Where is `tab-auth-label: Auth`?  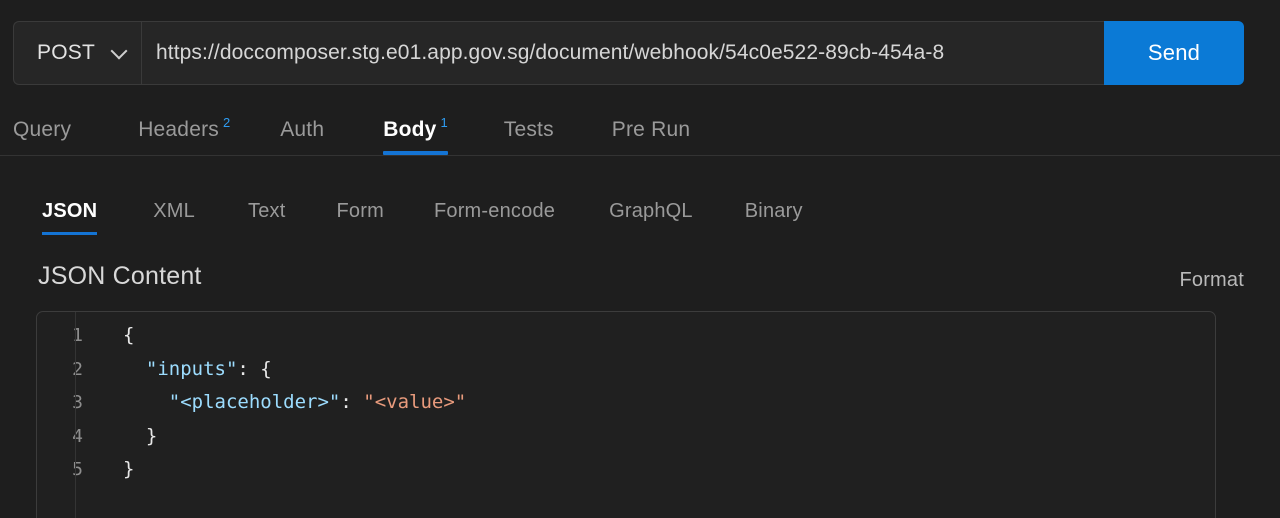 tab-auth-label: Auth is located at coordinates (302, 129).